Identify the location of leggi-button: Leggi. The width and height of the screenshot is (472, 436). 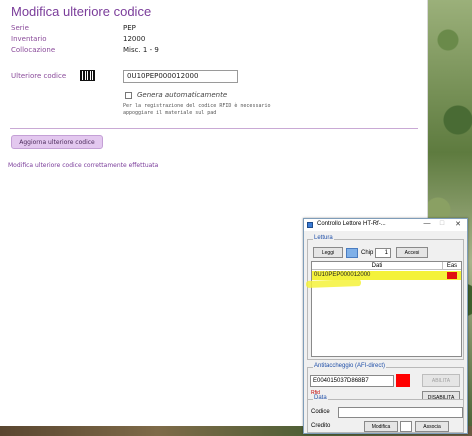
(328, 252).